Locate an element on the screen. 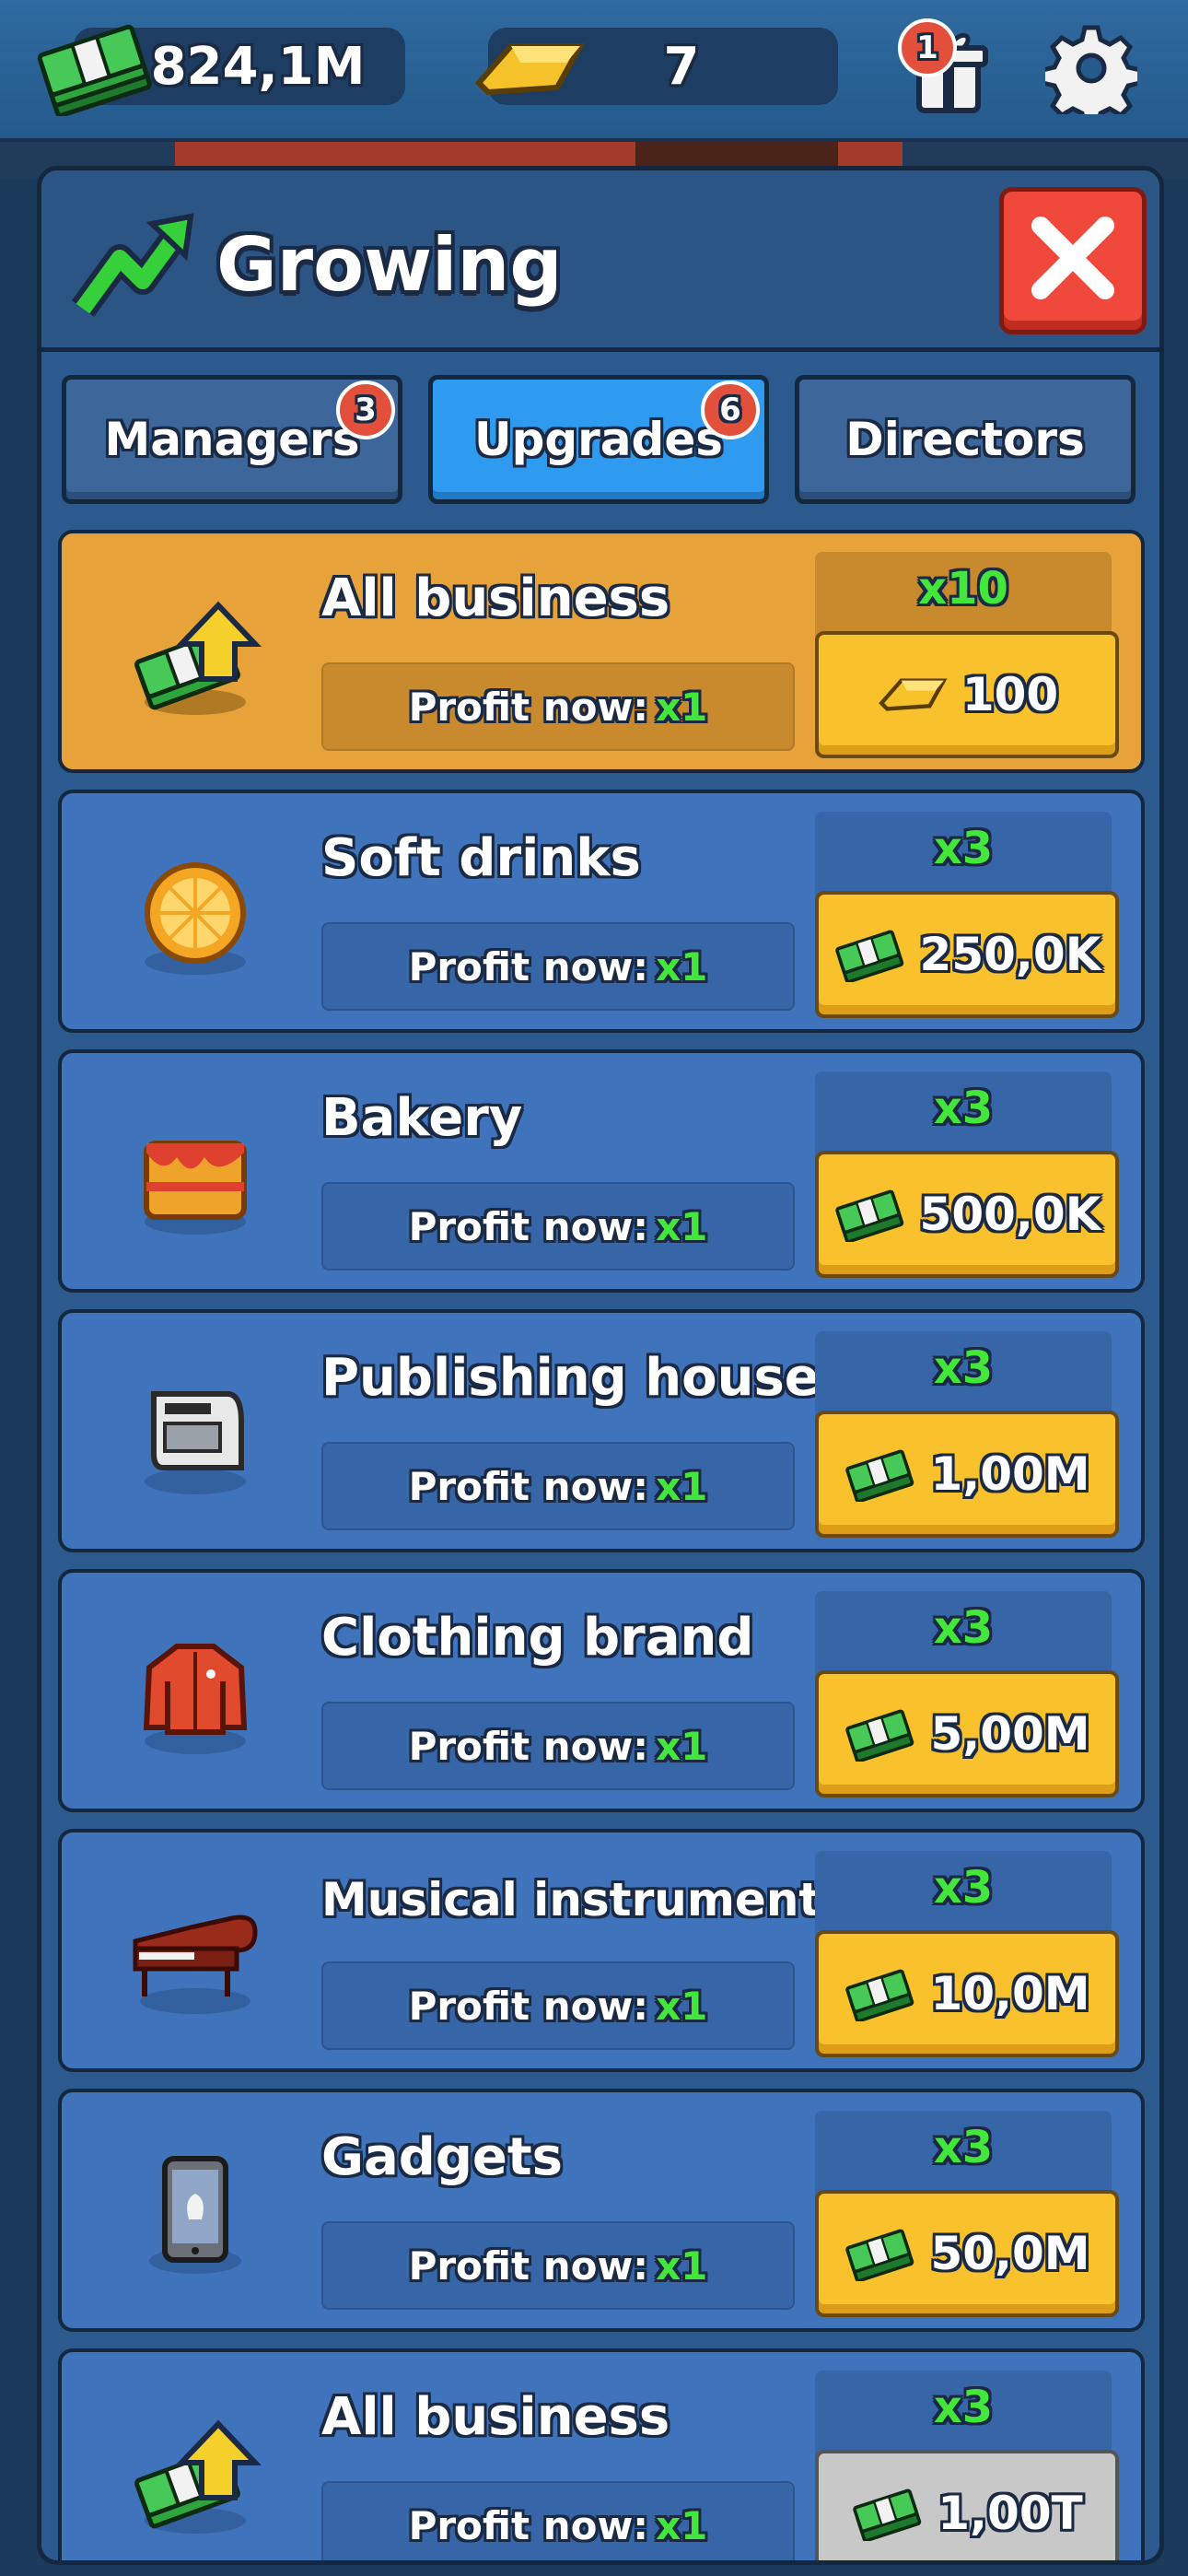 The image size is (1188, 2576). top-bar: 824,1M 7 1 is located at coordinates (594, 71).